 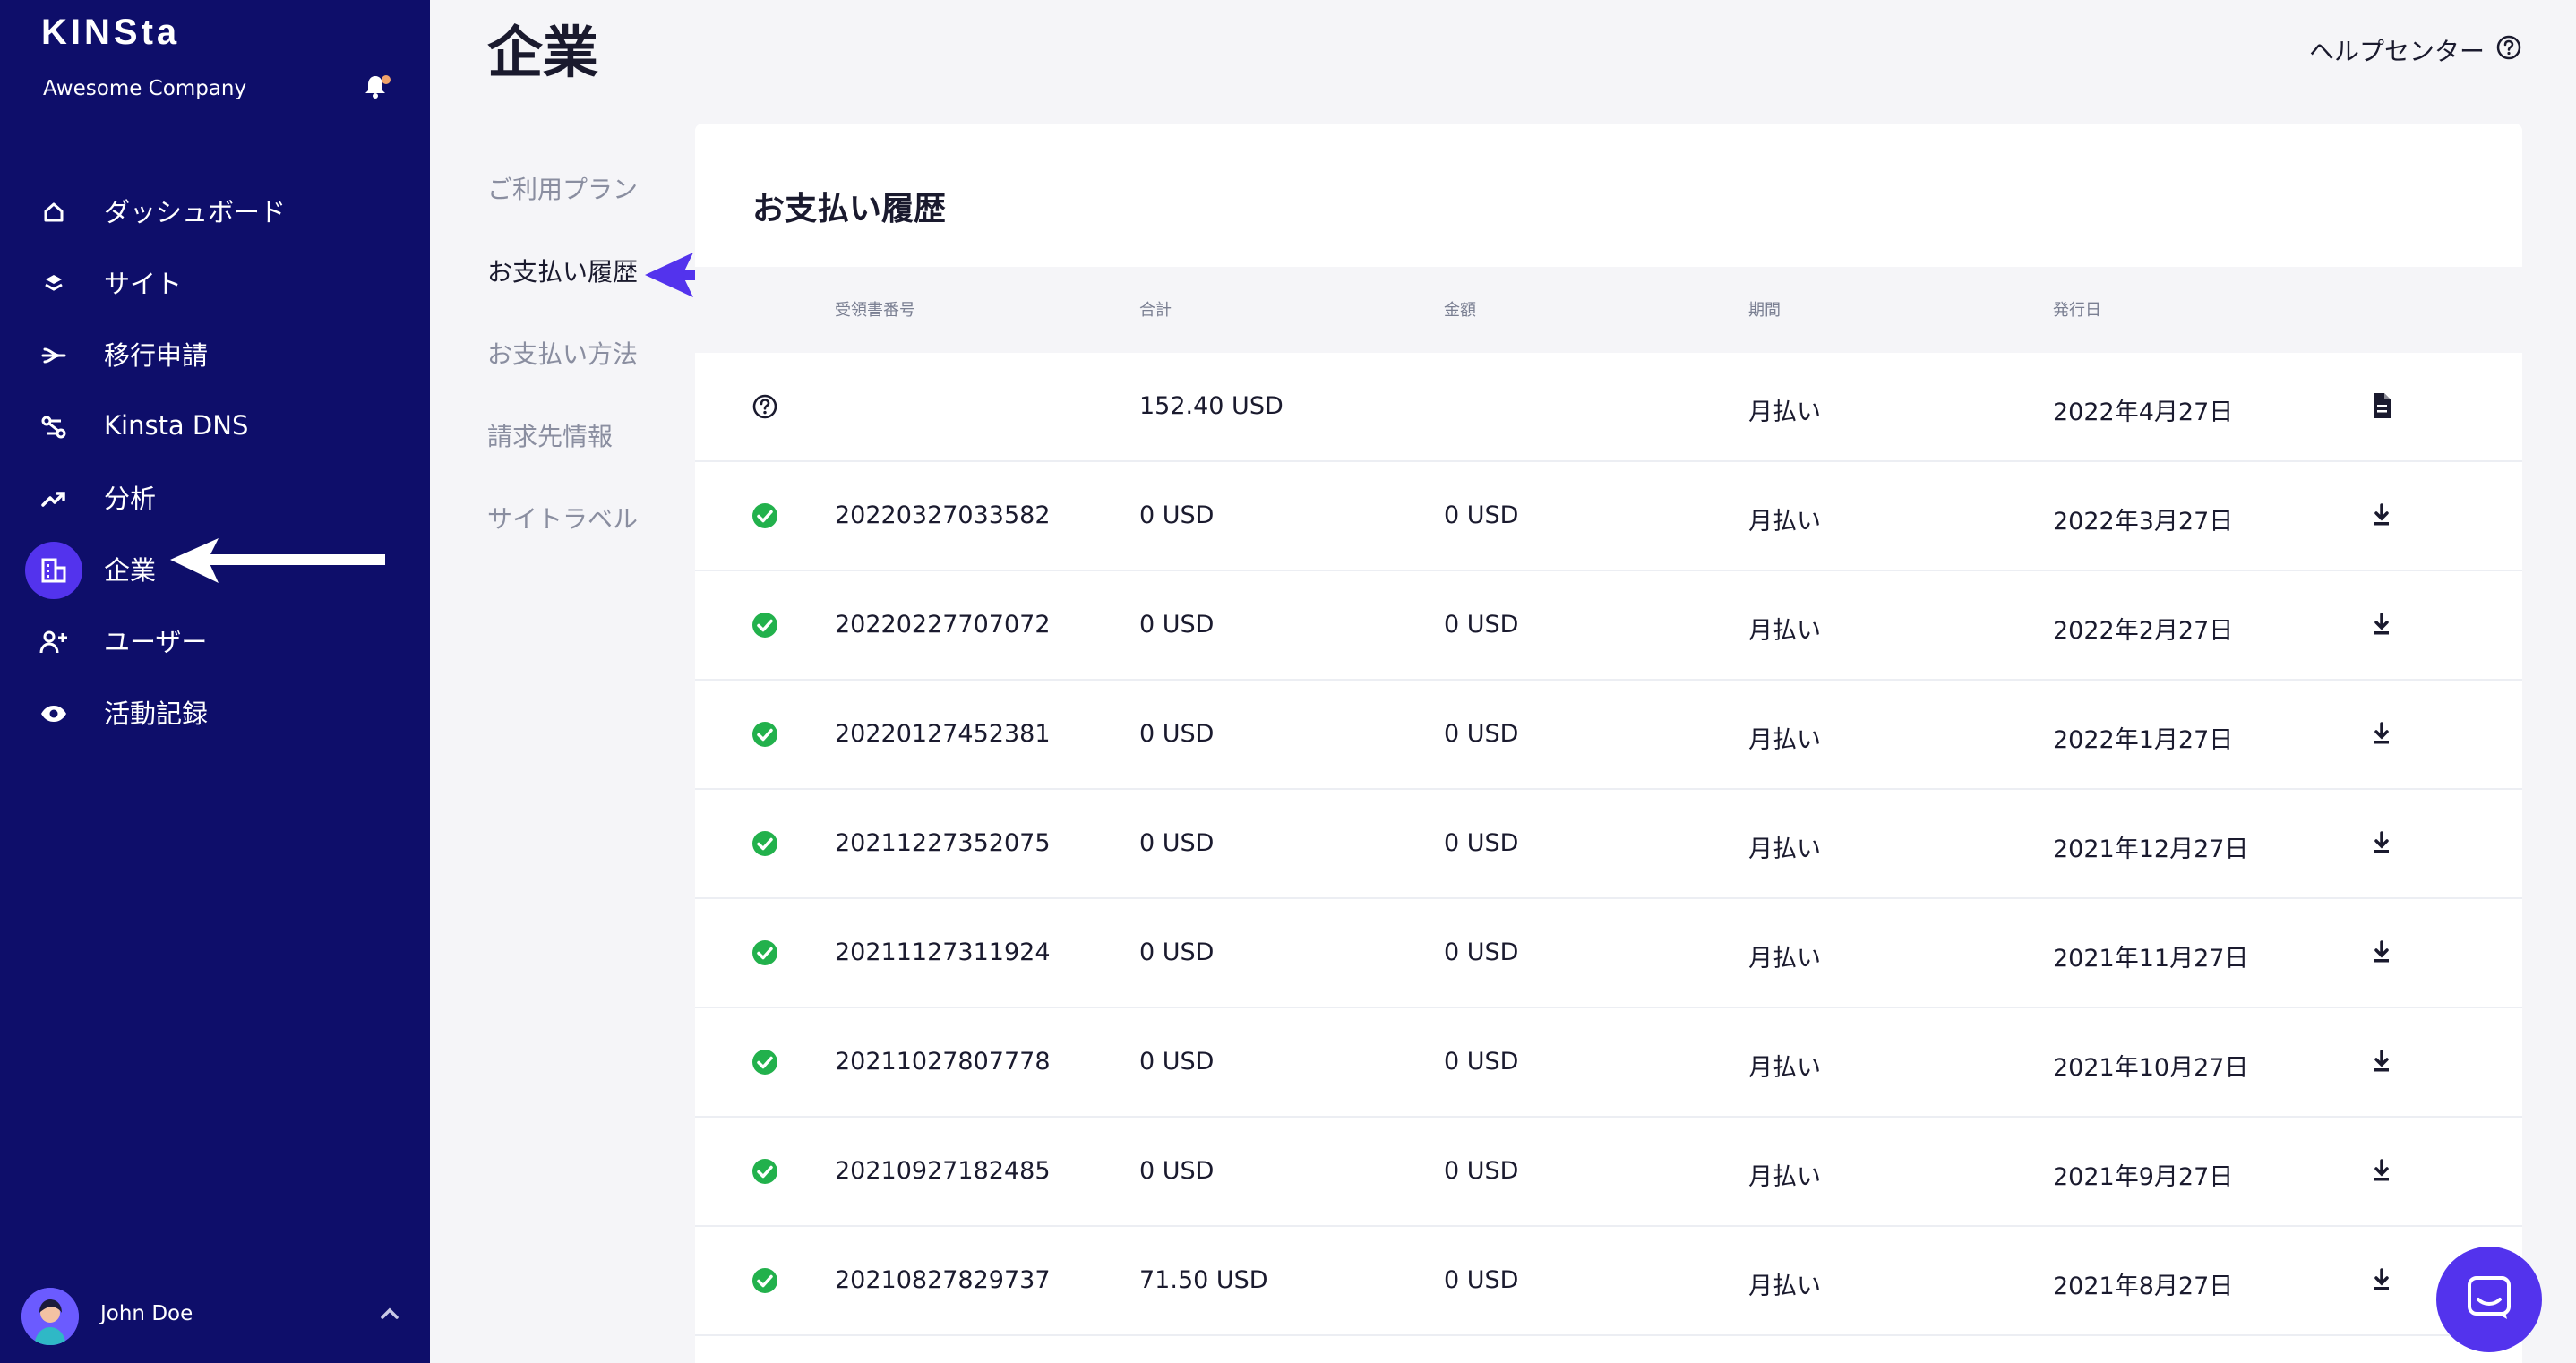 What do you see at coordinates (215, 712) in the screenshot?
I see `sidebar-item-activity-log: 活動記録` at bounding box center [215, 712].